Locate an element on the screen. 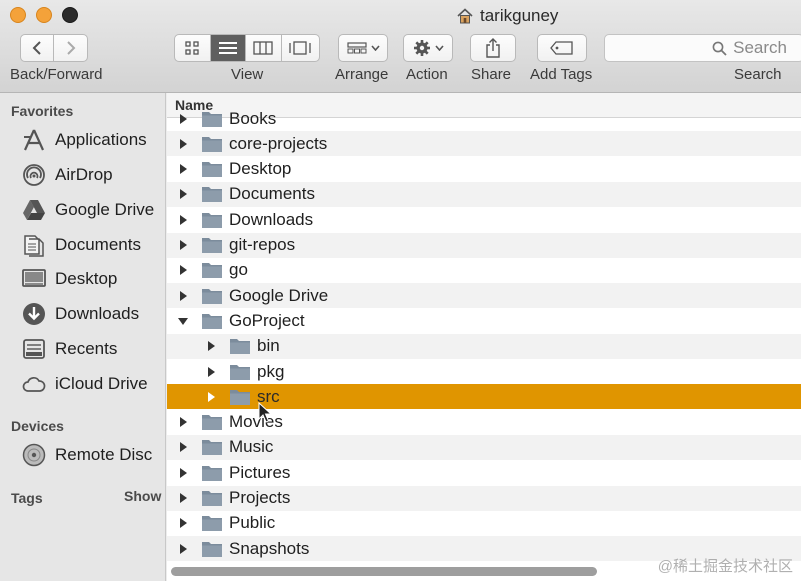  sidebar-item-google-drive: Google Drive is located at coordinates (88, 210).